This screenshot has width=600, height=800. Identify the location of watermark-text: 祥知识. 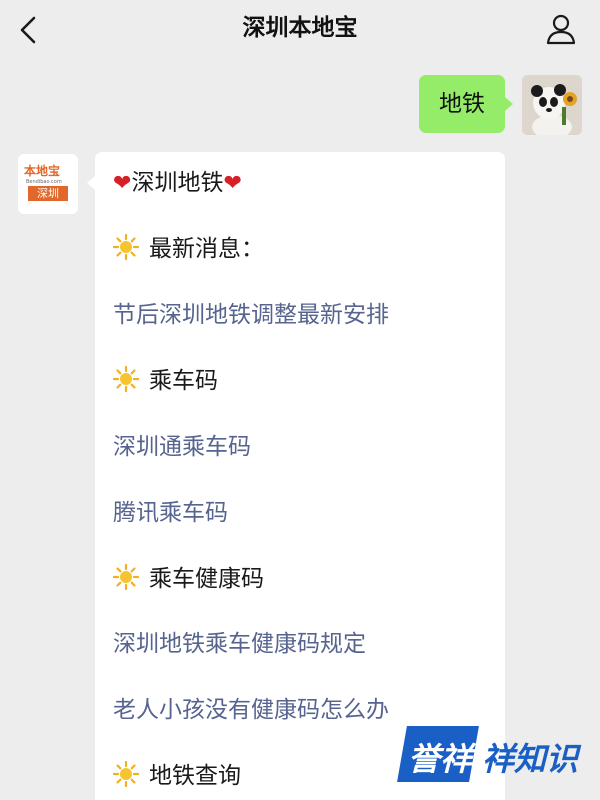
(530, 759).